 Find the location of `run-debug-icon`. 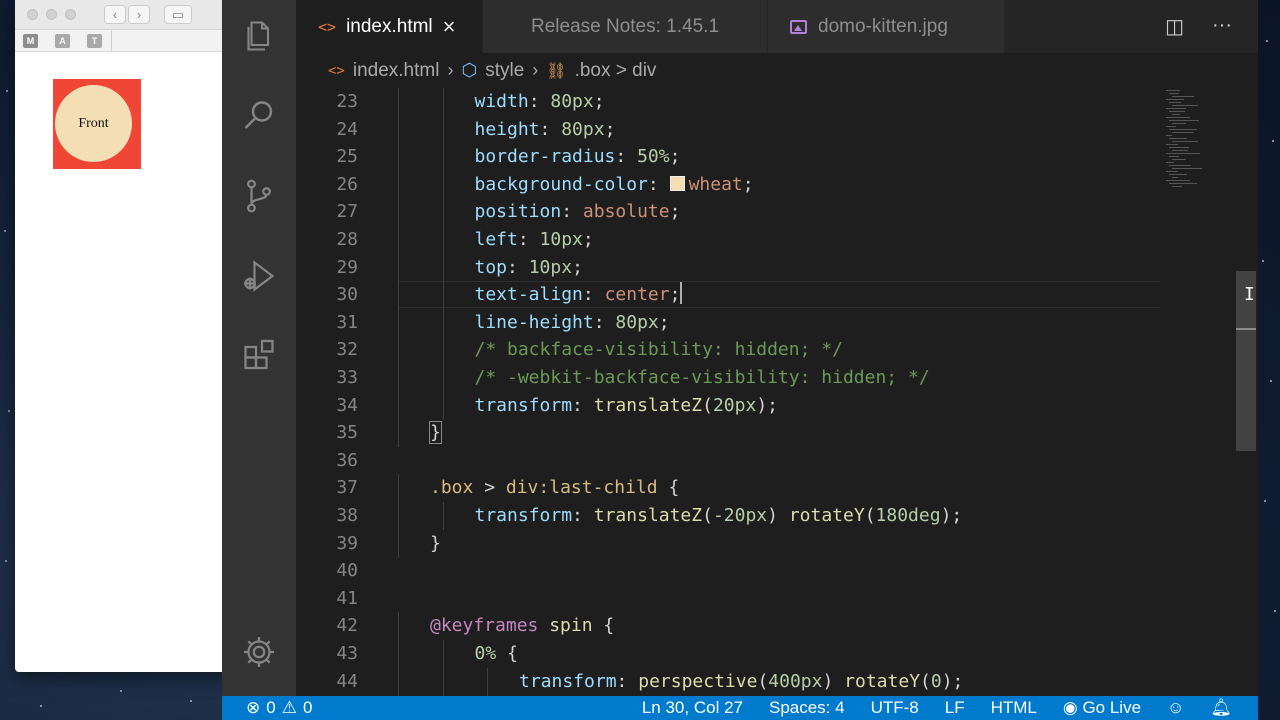

run-debug-icon is located at coordinates (259, 276).